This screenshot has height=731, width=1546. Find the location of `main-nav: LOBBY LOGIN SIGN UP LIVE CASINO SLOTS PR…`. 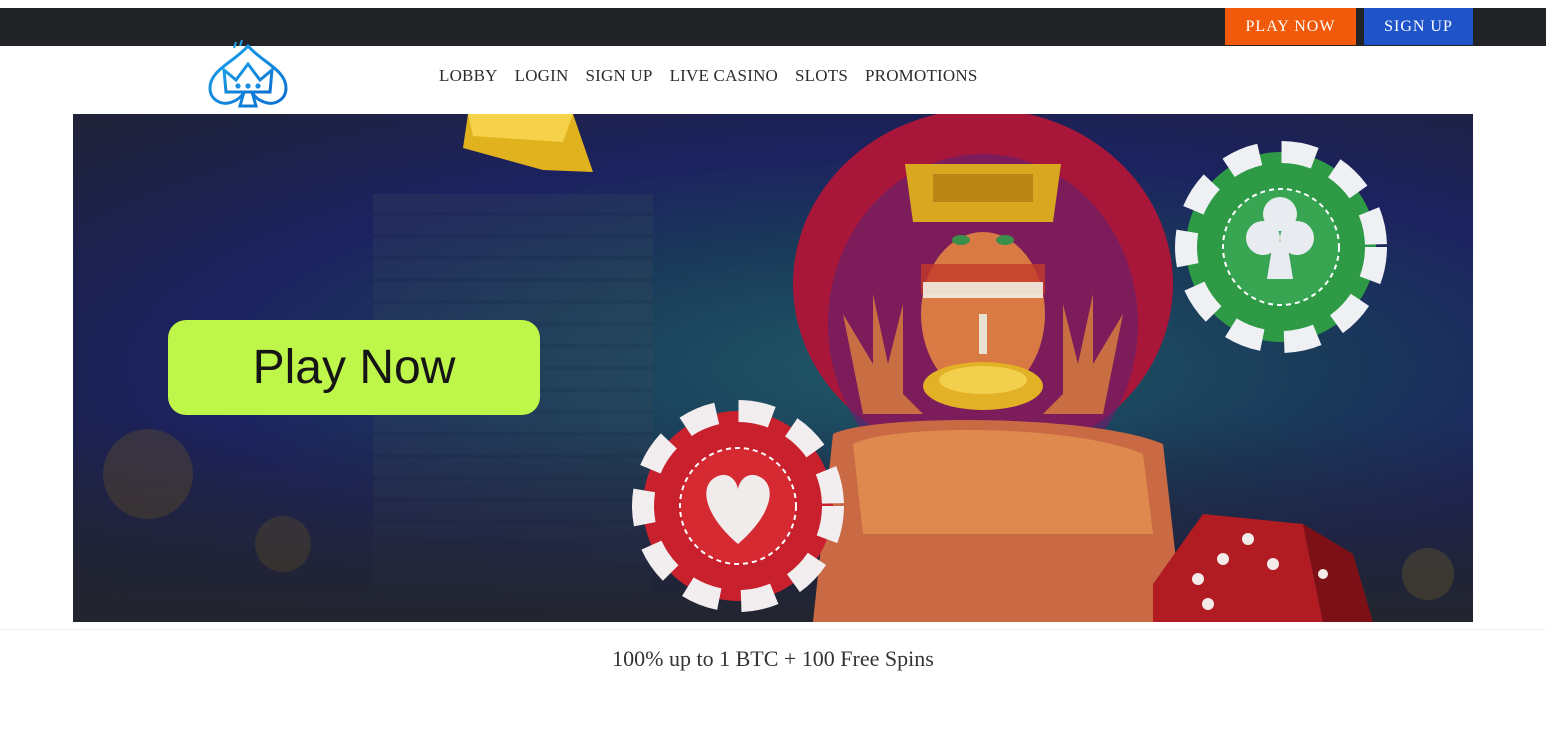

main-nav: LOBBY LOGIN SIGN UP LIVE CASINO SLOTS PR… is located at coordinates (717, 76).